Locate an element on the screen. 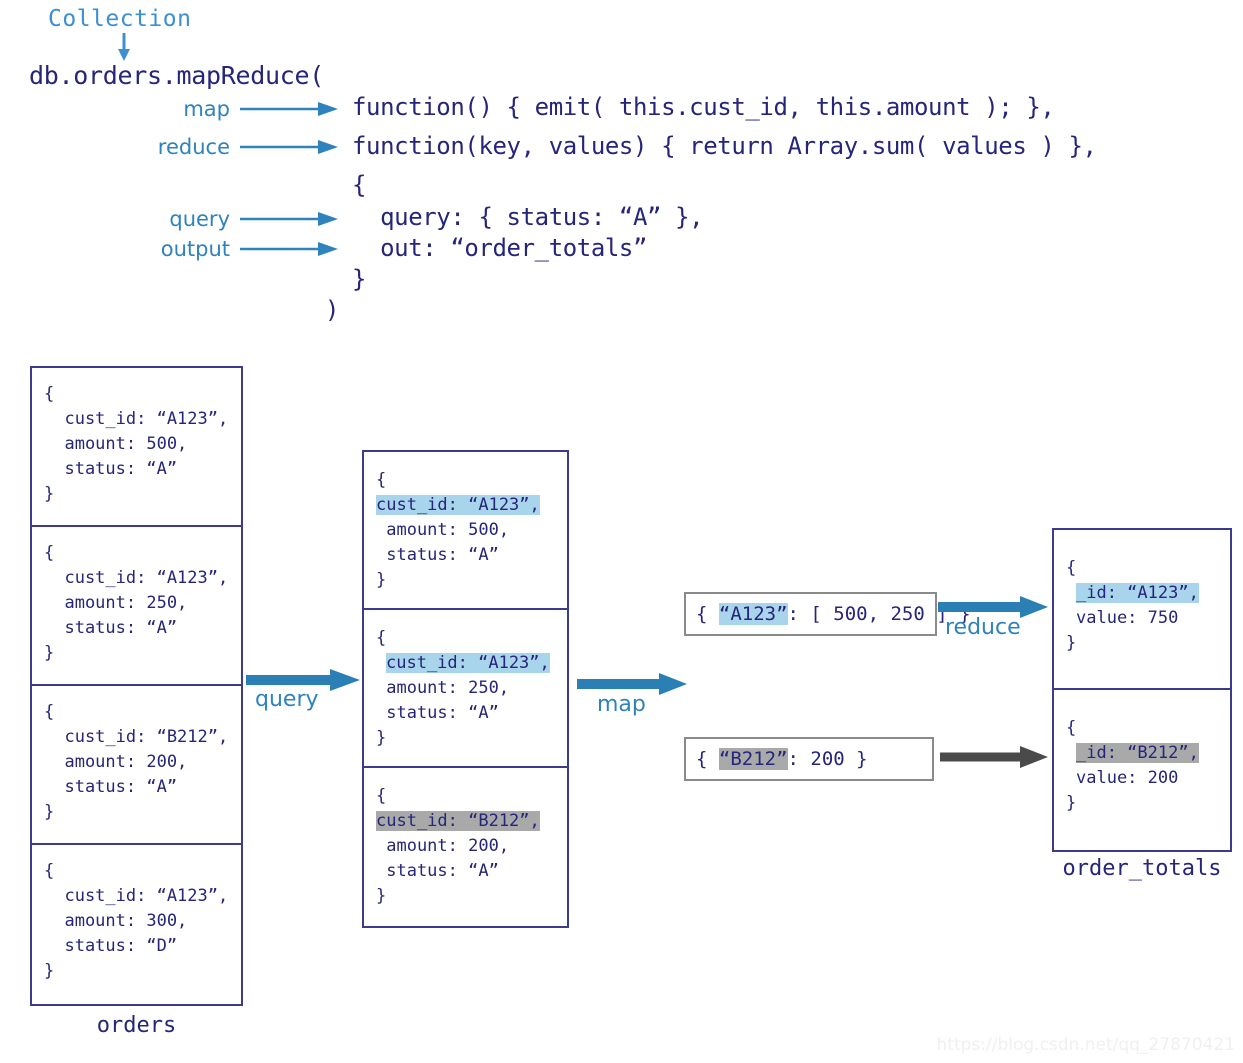 Image resolution: width=1243 pixels, height=1063 pixels. intermediate-kv-box-a123: { “A123”: [ 500, 250 ] } is located at coordinates (827, 614).